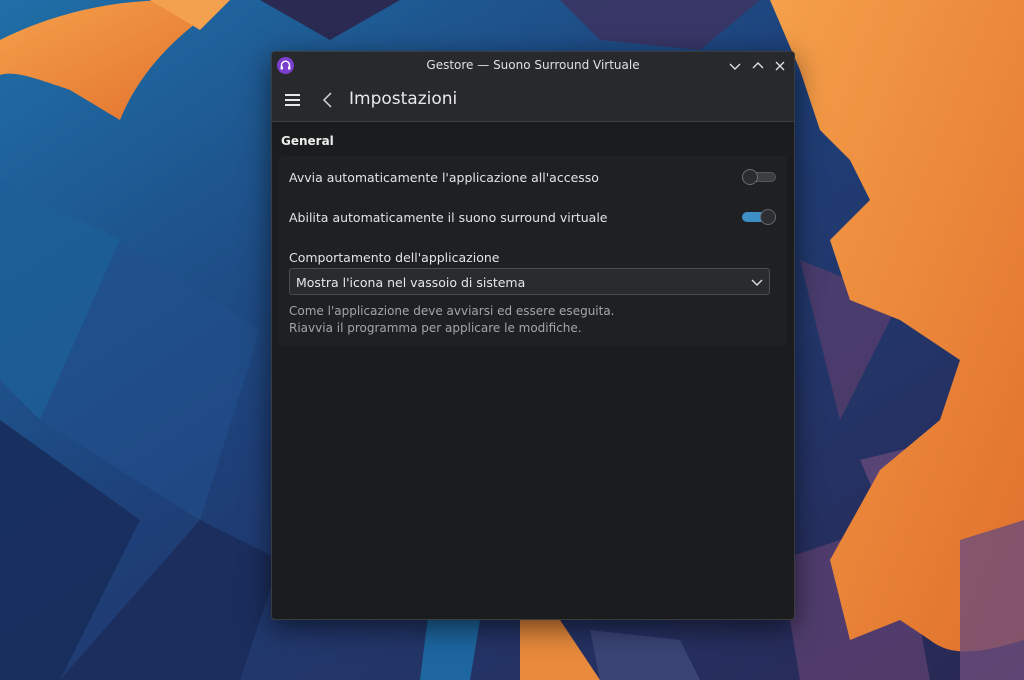  I want to click on window-titlebar: Gestore — Suono Surround Virtuale, so click(533, 65).